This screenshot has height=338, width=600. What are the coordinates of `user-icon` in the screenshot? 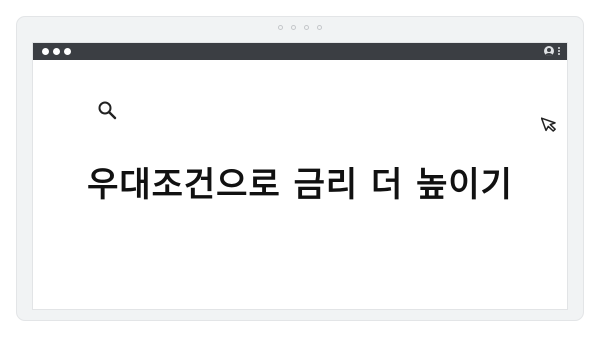 It's located at (549, 51).